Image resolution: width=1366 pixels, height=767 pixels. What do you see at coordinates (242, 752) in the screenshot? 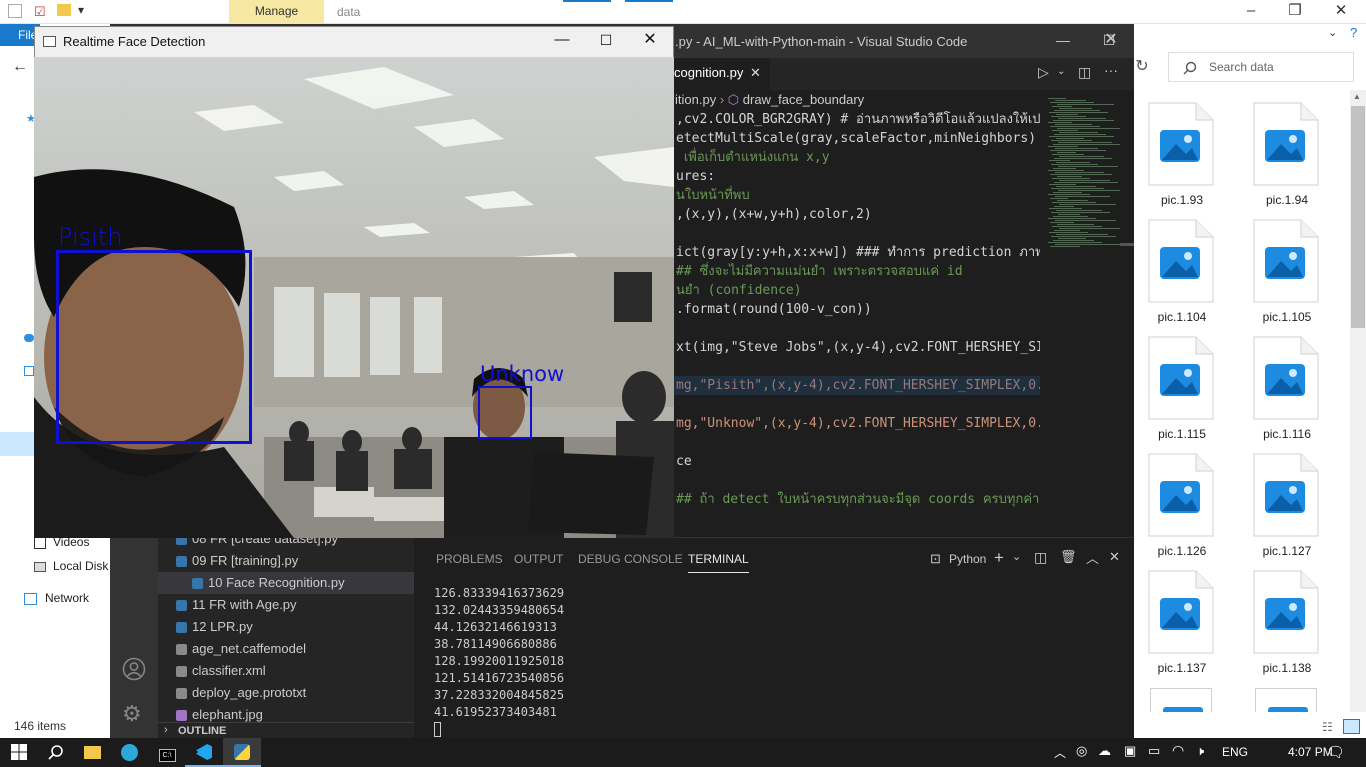
I see `python-taskbar-button` at bounding box center [242, 752].